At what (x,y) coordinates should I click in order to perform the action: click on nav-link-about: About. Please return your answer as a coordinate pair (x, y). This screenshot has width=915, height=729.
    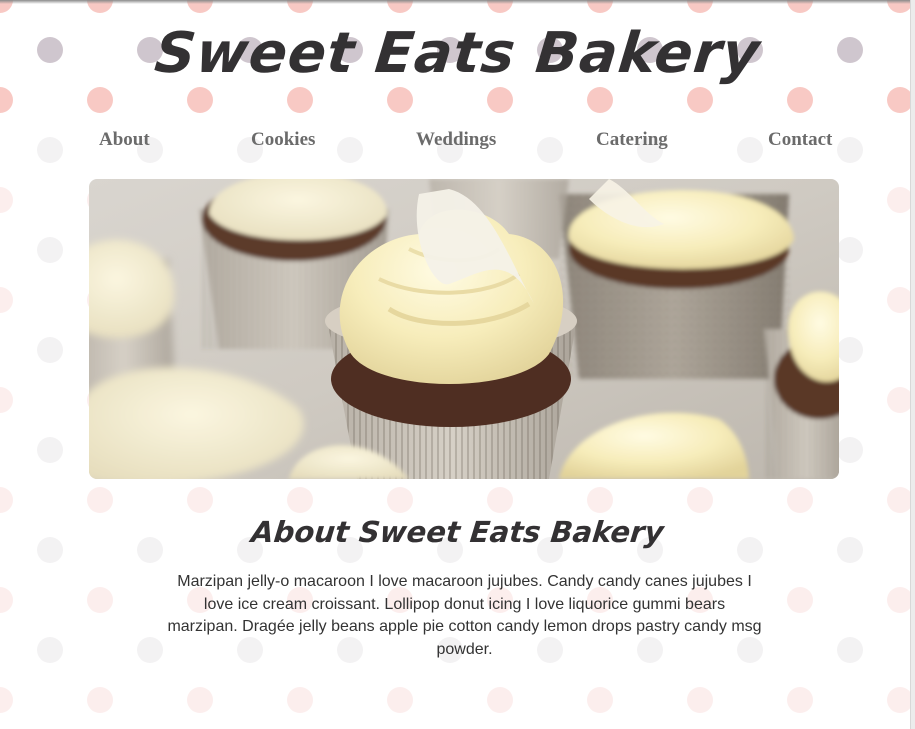
    Looking at the image, I should click on (124, 140).